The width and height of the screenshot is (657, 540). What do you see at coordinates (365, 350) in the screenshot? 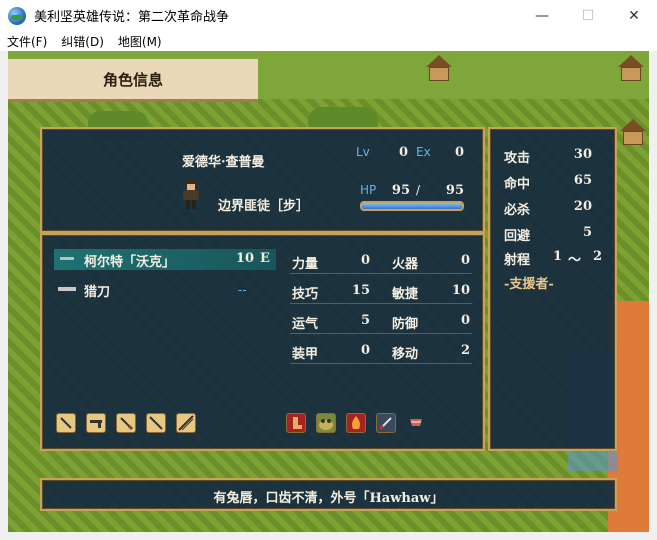
I see `stat-value-armor: 0` at bounding box center [365, 350].